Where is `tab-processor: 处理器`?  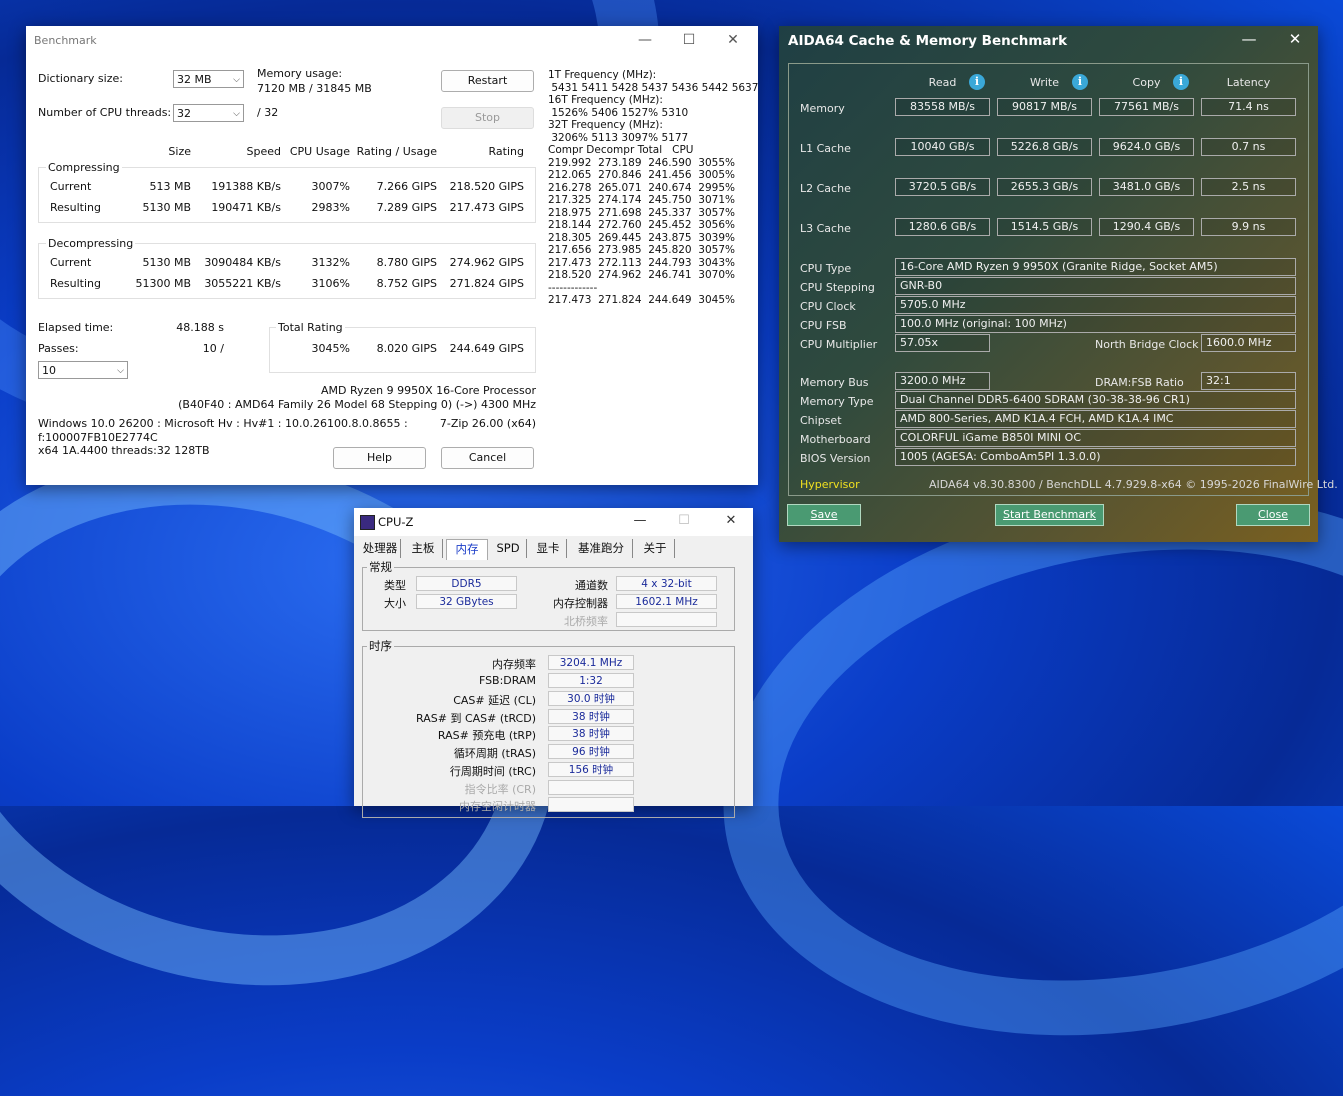 tab-processor: 处理器 is located at coordinates (380, 548).